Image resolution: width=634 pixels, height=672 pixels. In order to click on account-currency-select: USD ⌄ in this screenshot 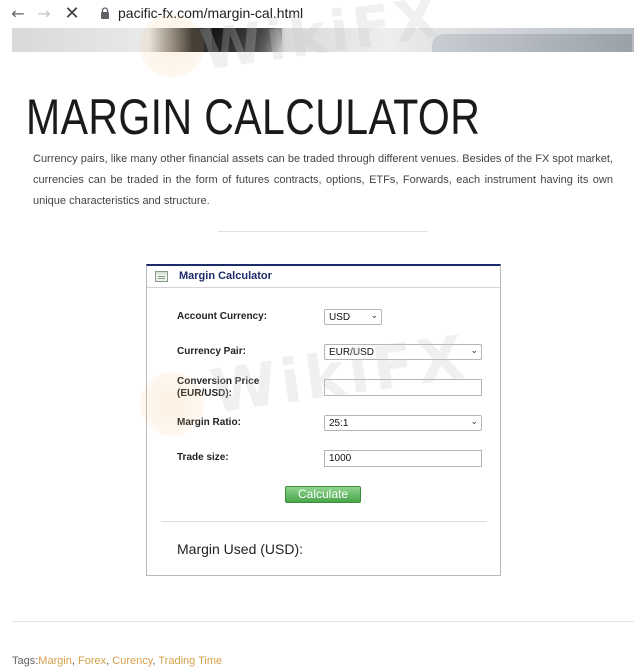, I will do `click(353, 317)`.